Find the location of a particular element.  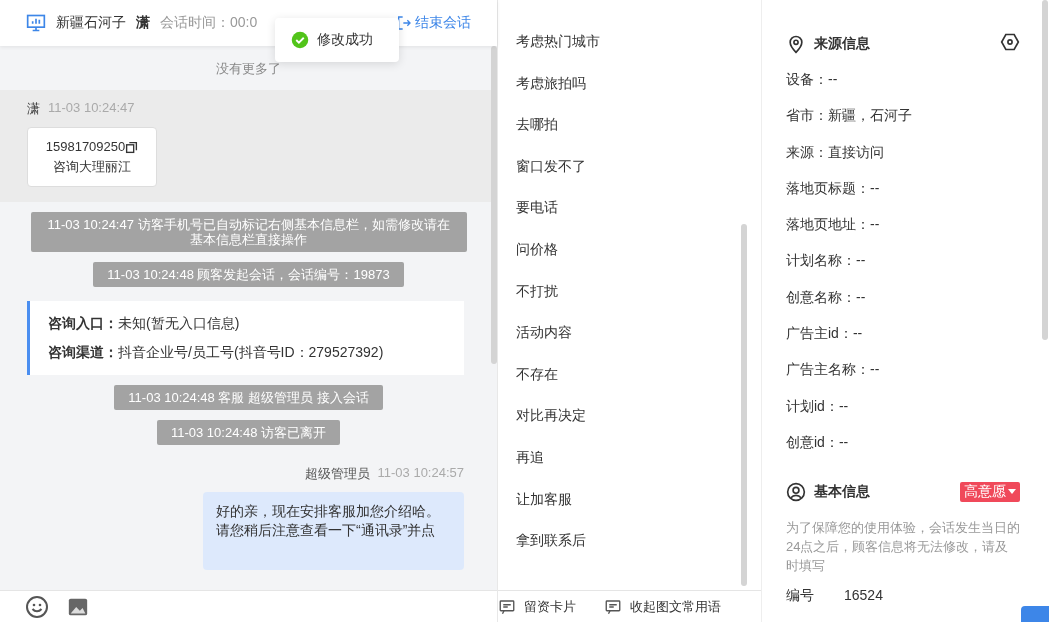

no-more-text: 没有更多了 is located at coordinates (248, 69).